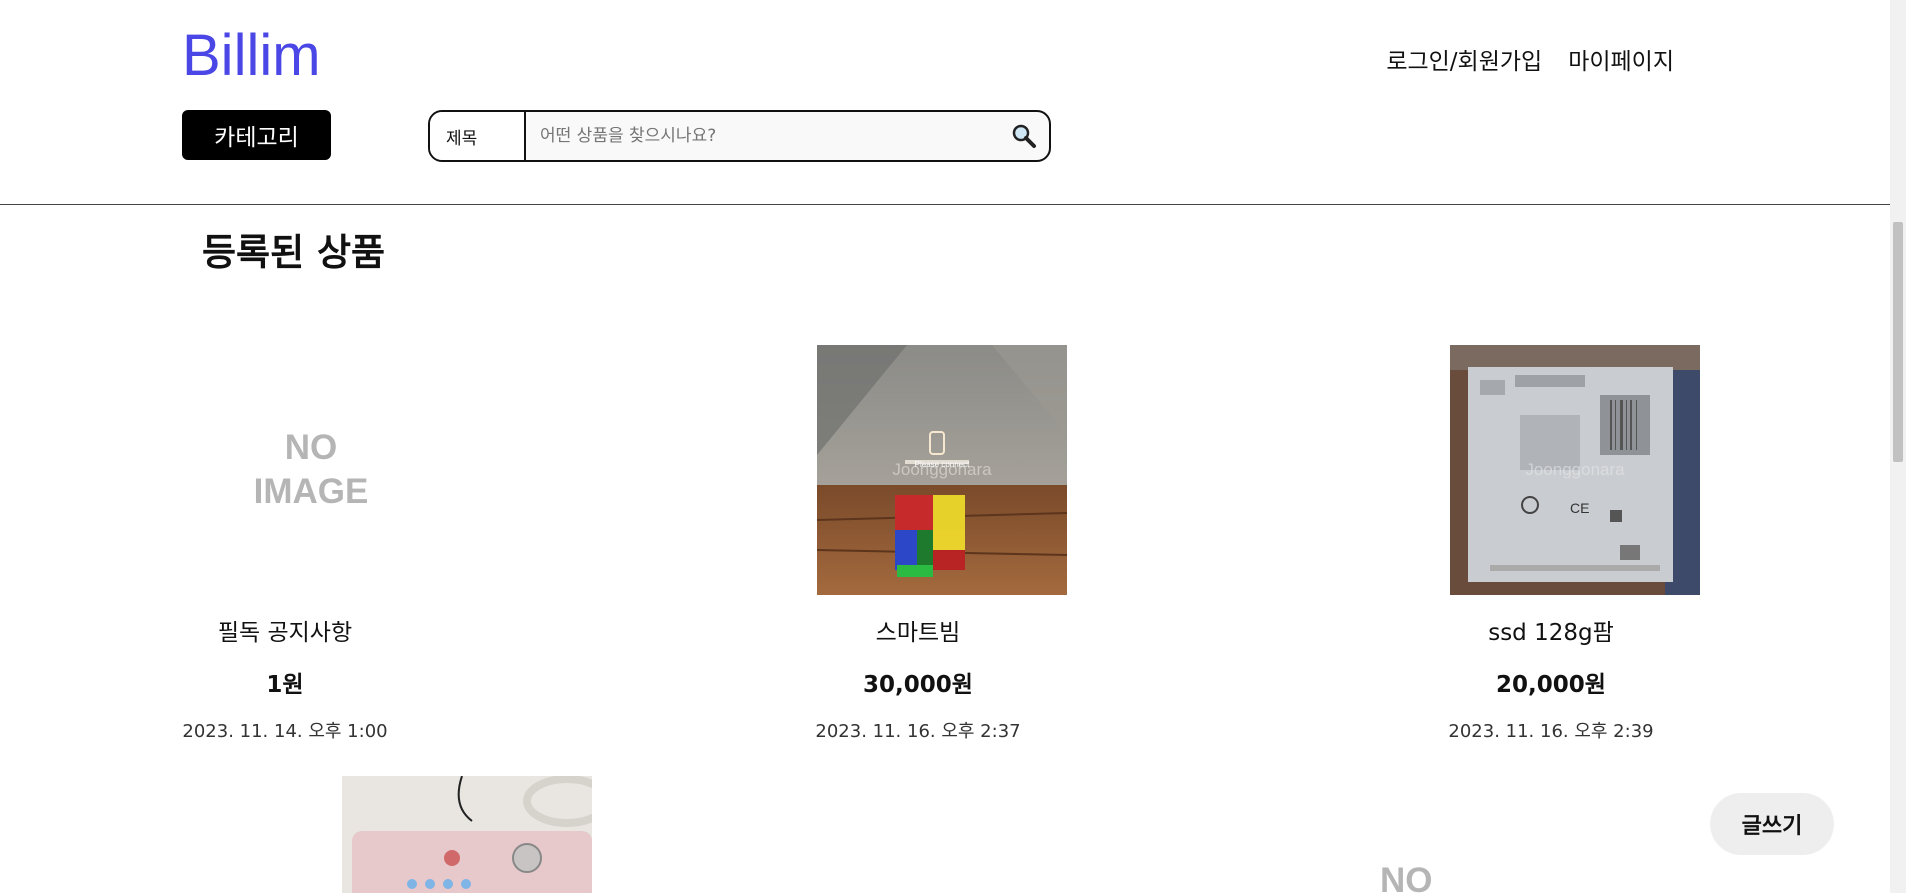  I want to click on search-input-wrap, so click(762, 136).